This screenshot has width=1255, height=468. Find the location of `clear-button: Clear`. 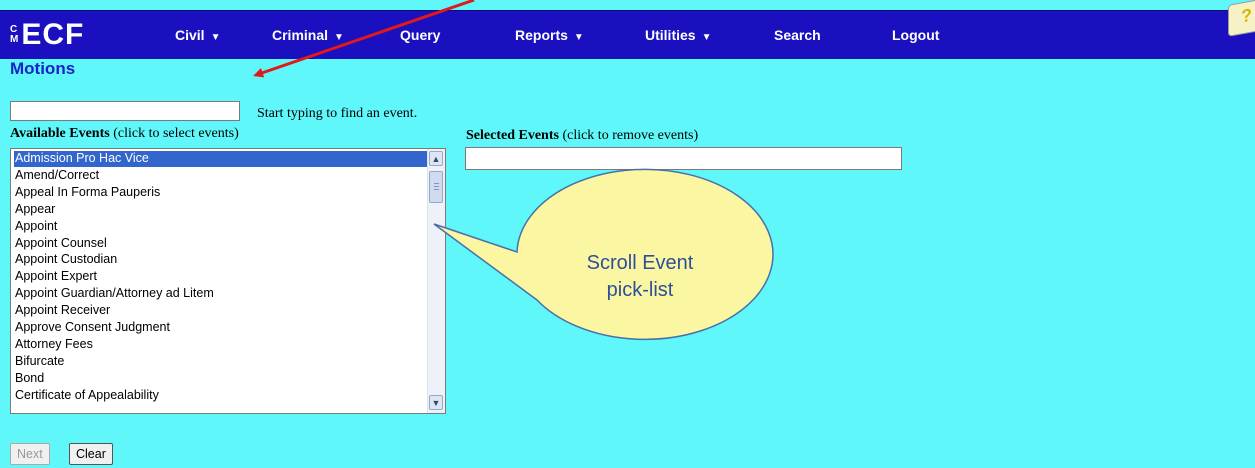

clear-button: Clear is located at coordinates (91, 454).